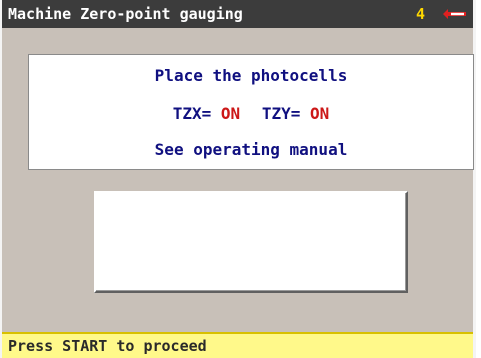  Describe the element at coordinates (251, 75) in the screenshot. I see `instruction-text: Place the photocells` at that location.